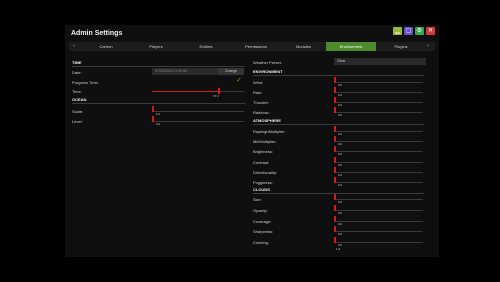  I want to click on scale-value: 1.0, so click(158, 114).